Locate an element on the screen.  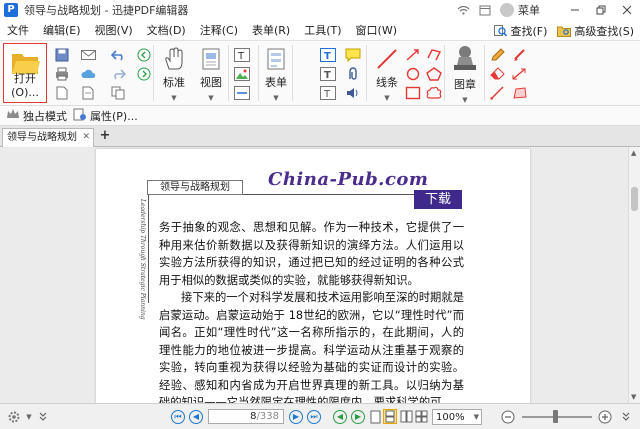
zoom-in-button is located at coordinates (605, 416).